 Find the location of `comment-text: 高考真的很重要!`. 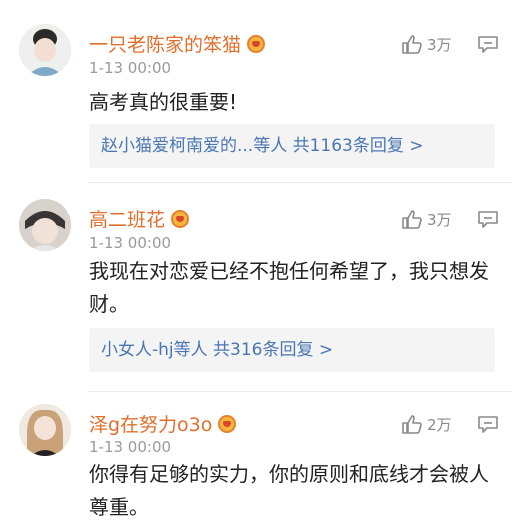

comment-text: 高考真的很重要! is located at coordinates (163, 102).